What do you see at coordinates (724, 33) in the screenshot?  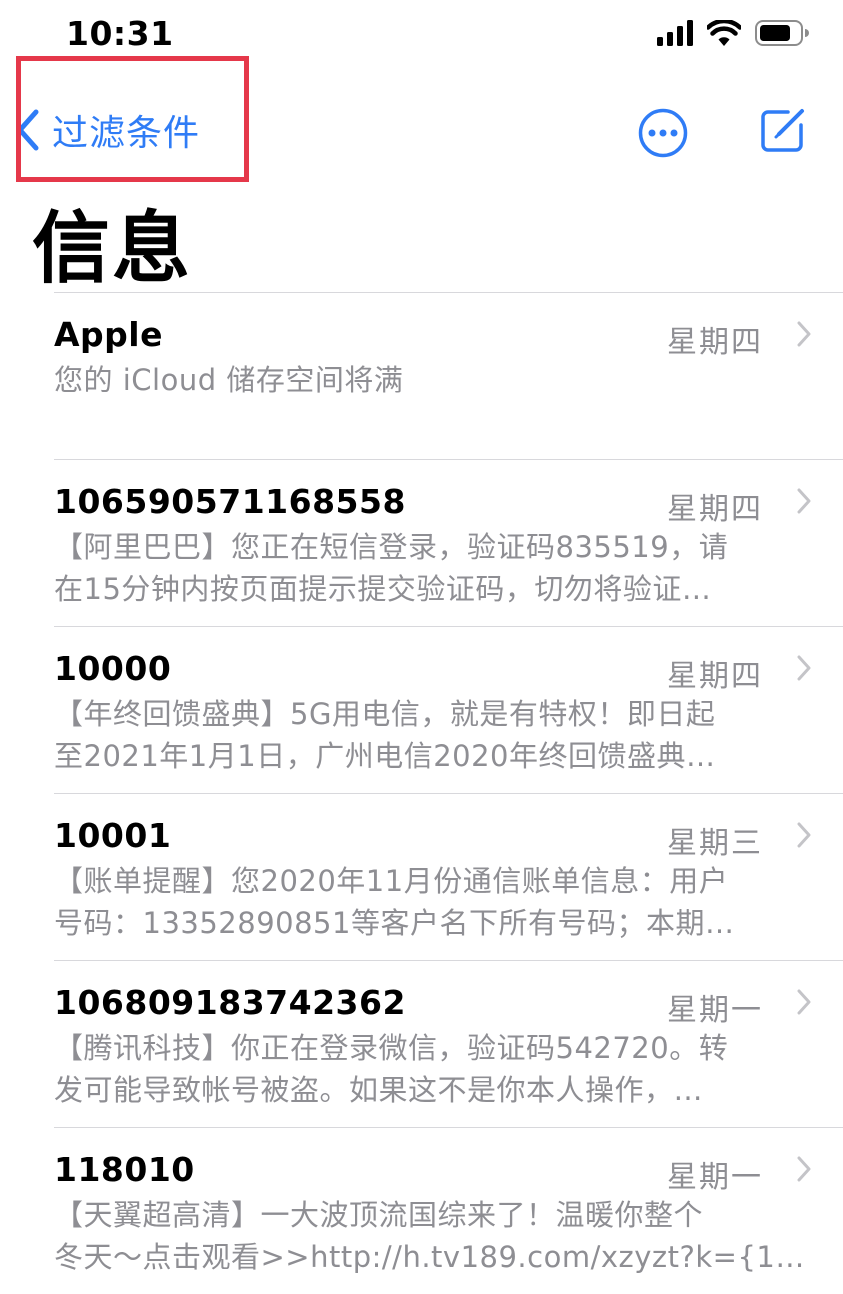 I see `wifi-icon` at bounding box center [724, 33].